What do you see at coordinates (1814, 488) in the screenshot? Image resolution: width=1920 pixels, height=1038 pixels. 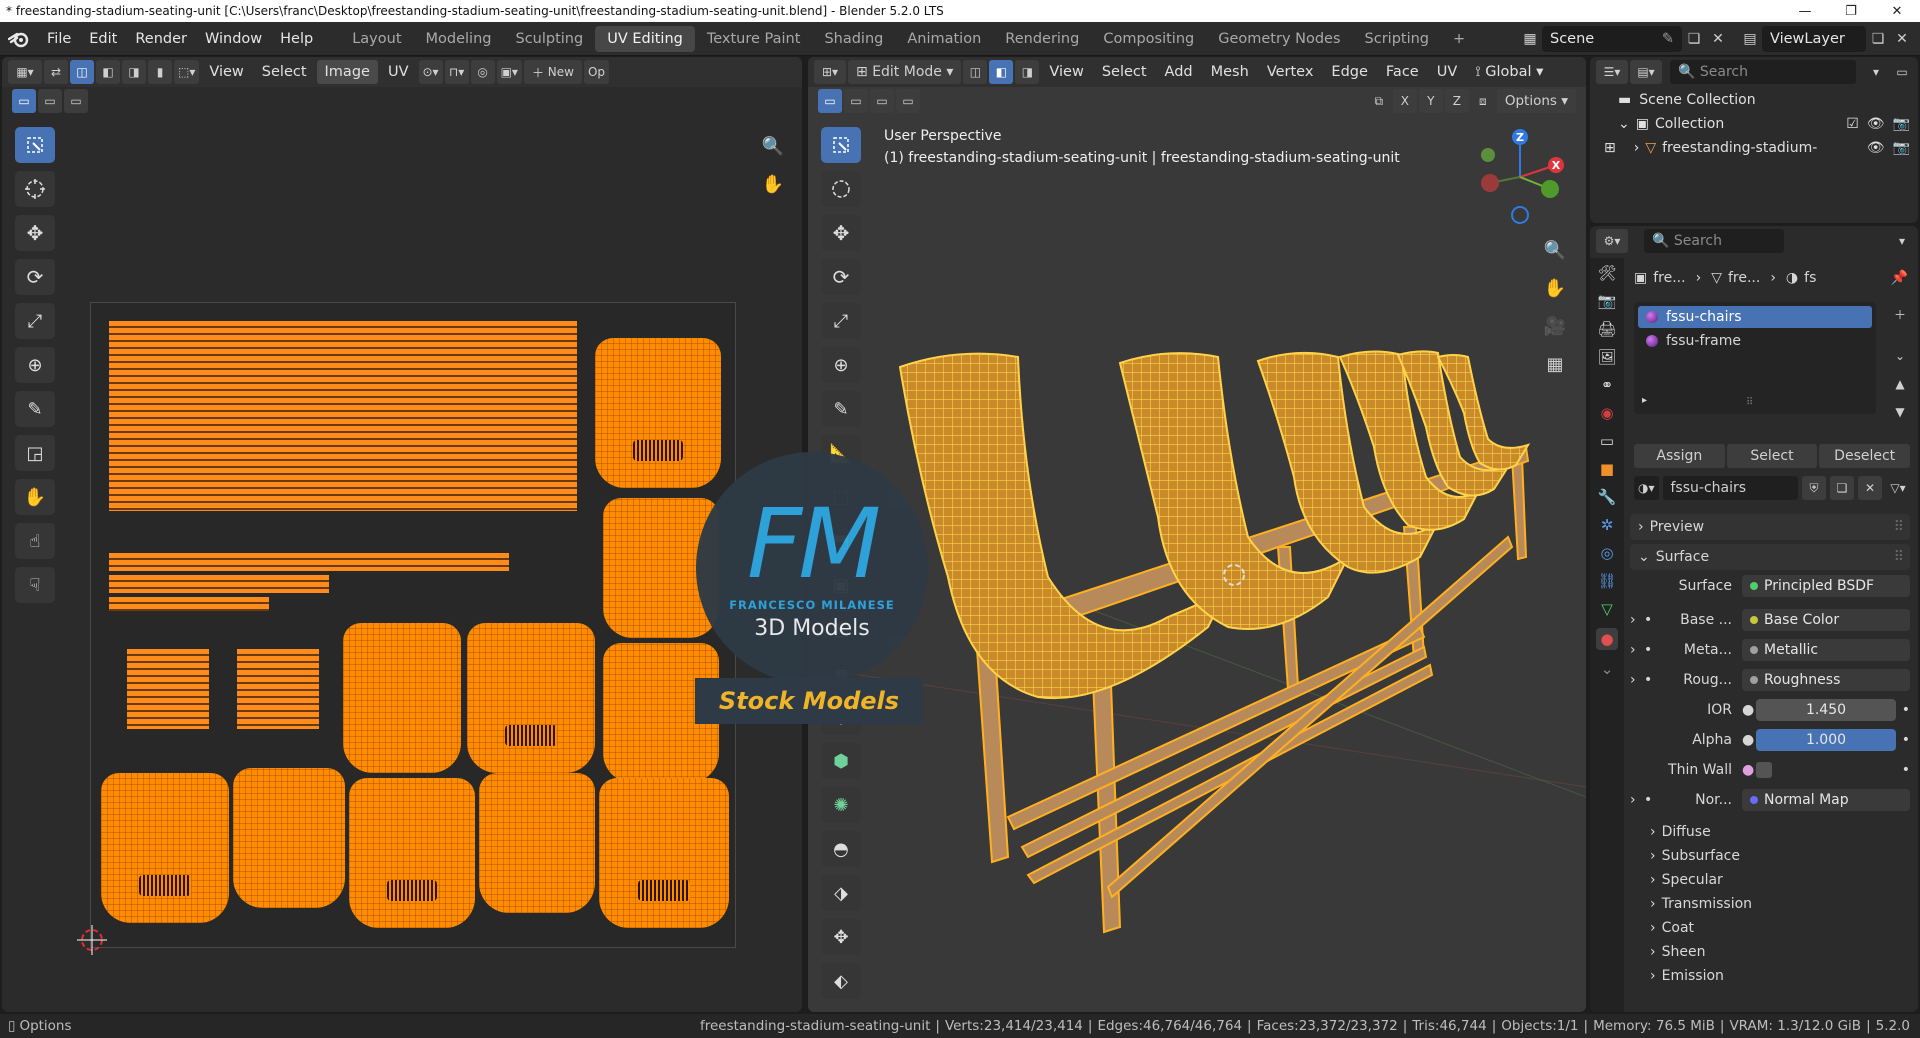 I see `fake-user-icon: ⛨` at bounding box center [1814, 488].